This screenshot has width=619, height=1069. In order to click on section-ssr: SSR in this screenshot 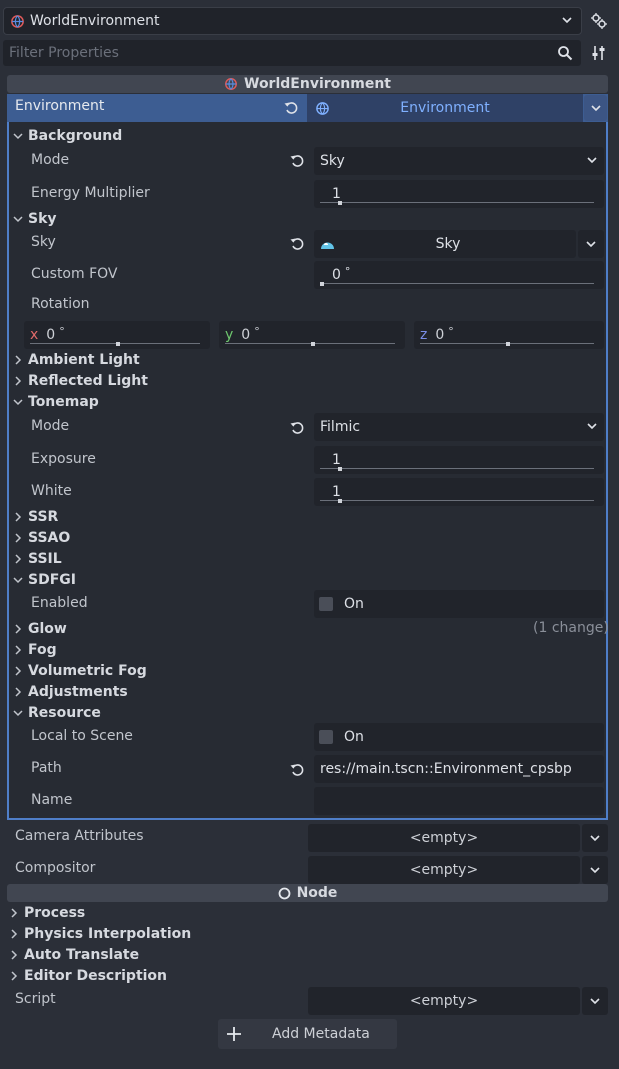, I will do `click(35, 516)`.